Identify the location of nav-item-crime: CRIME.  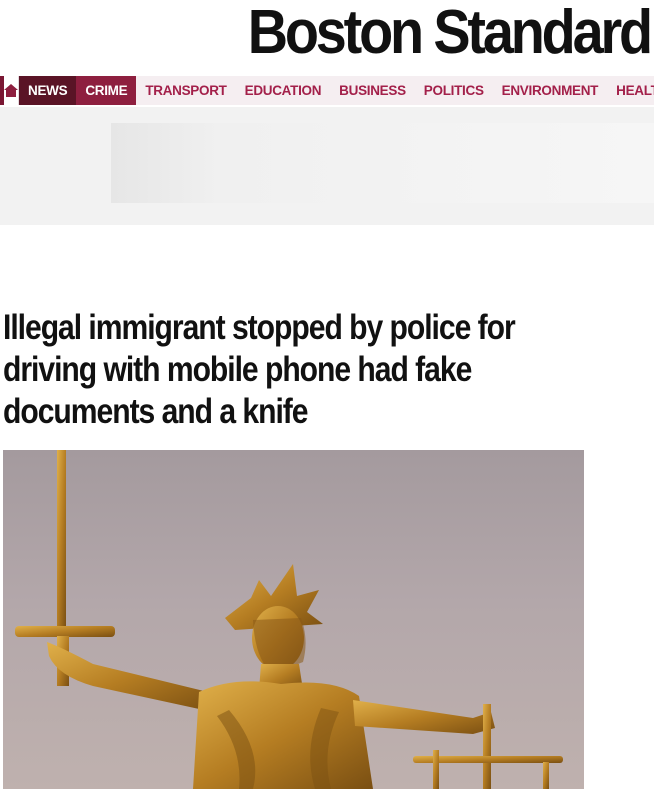
(106, 90).